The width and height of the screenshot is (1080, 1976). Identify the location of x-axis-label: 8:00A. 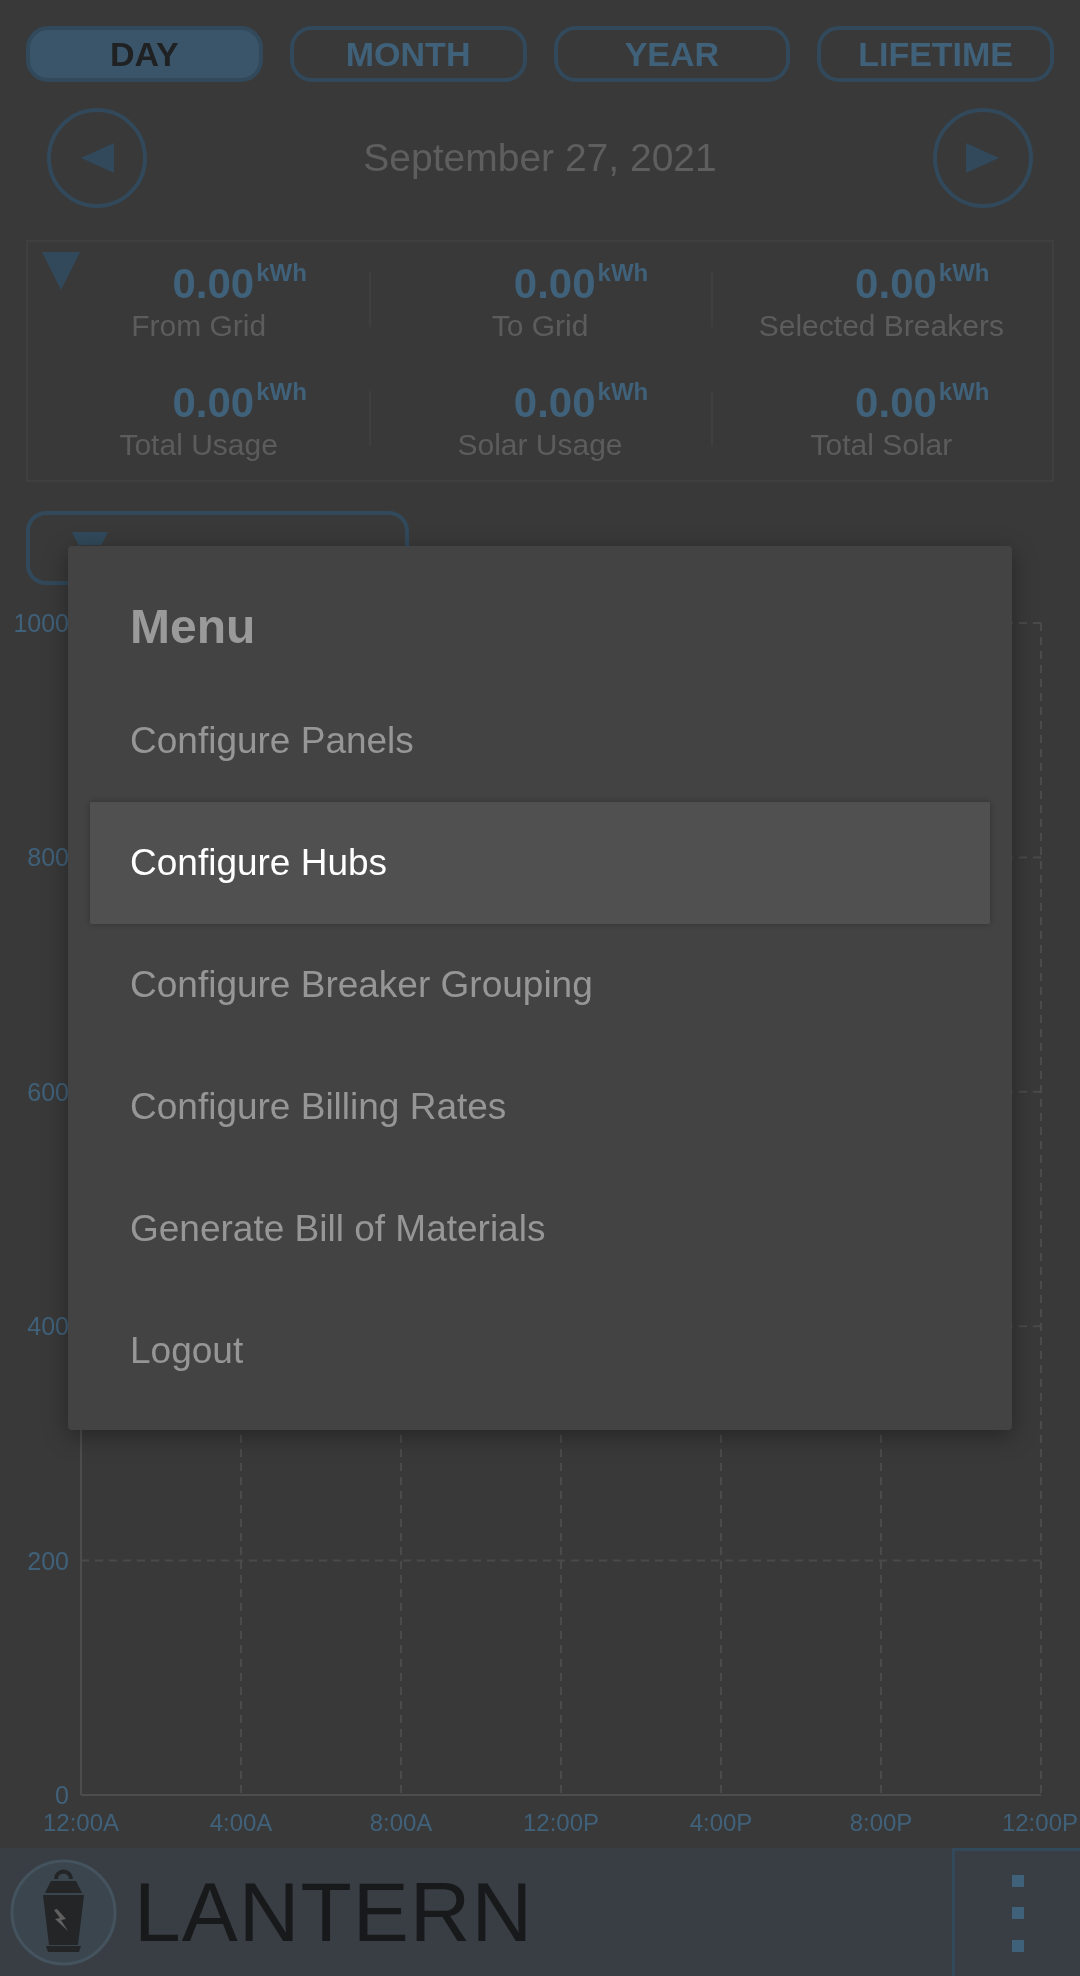
(401, 1822).